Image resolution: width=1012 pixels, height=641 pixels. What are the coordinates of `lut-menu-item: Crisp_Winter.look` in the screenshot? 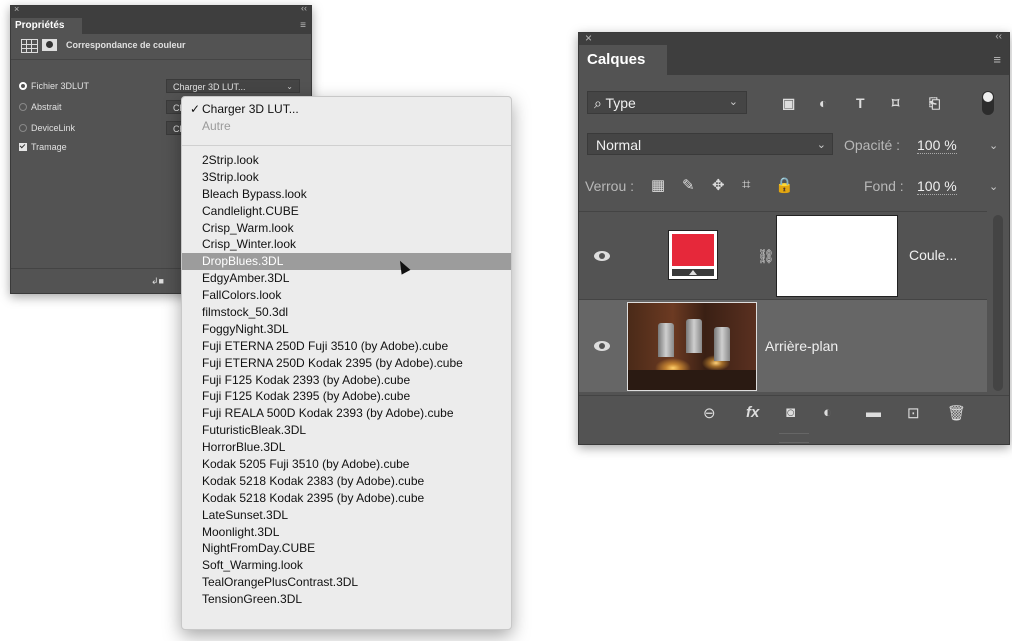 It's located at (346, 244).